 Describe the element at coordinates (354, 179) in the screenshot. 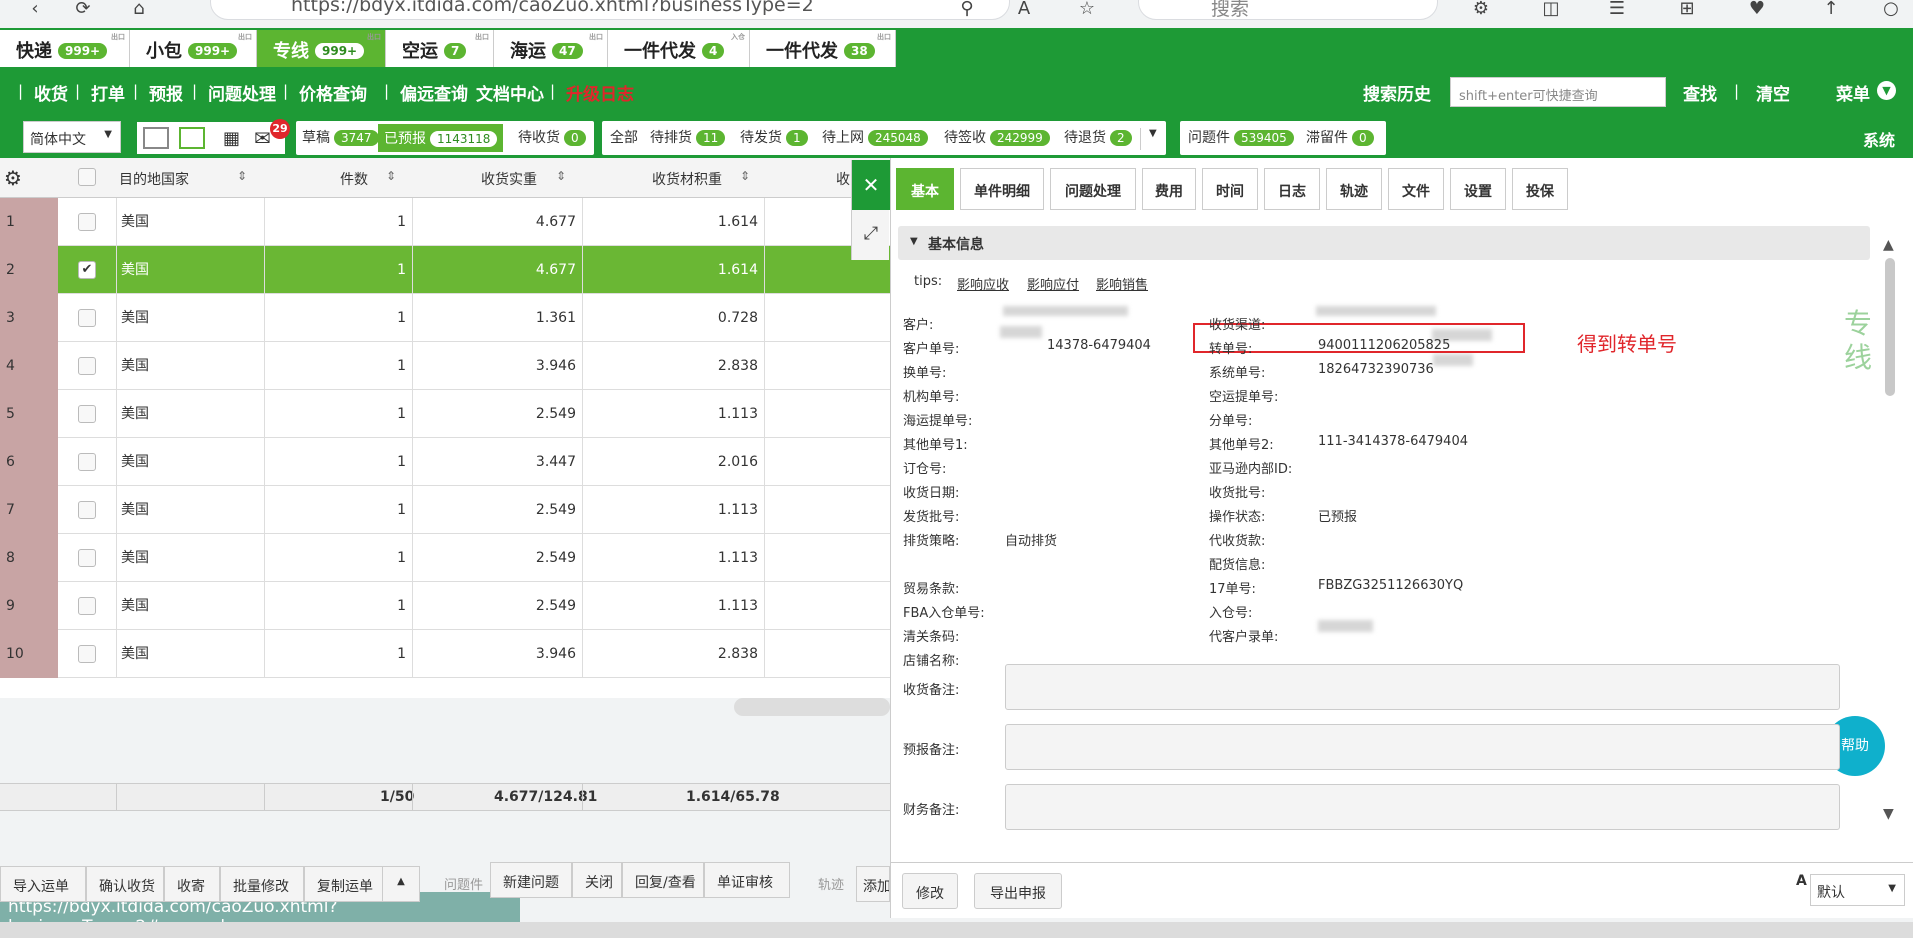

I see `col-header-pieces: 件数` at that location.